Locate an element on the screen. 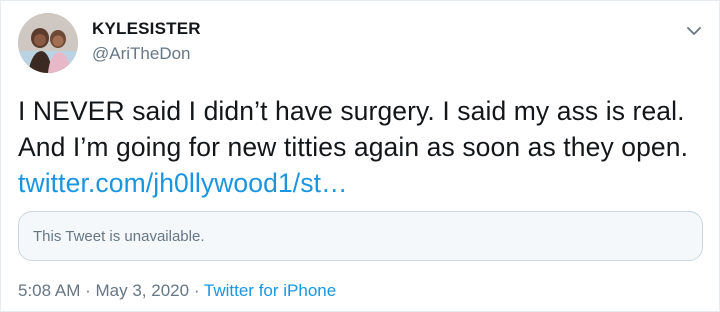  avatar is located at coordinates (48, 43).